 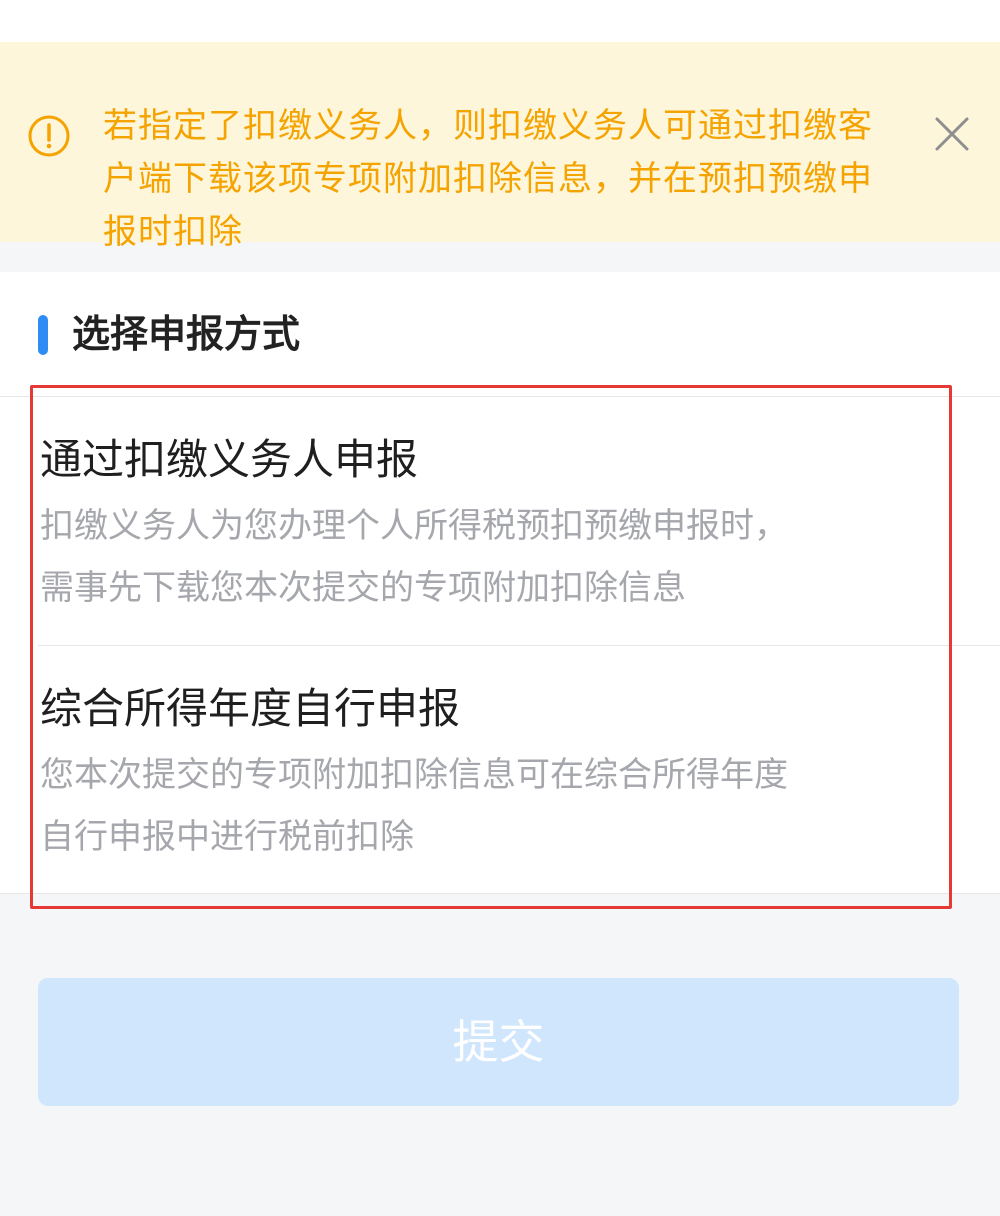 What do you see at coordinates (49, 136) in the screenshot?
I see `exclamation-circle-icon` at bounding box center [49, 136].